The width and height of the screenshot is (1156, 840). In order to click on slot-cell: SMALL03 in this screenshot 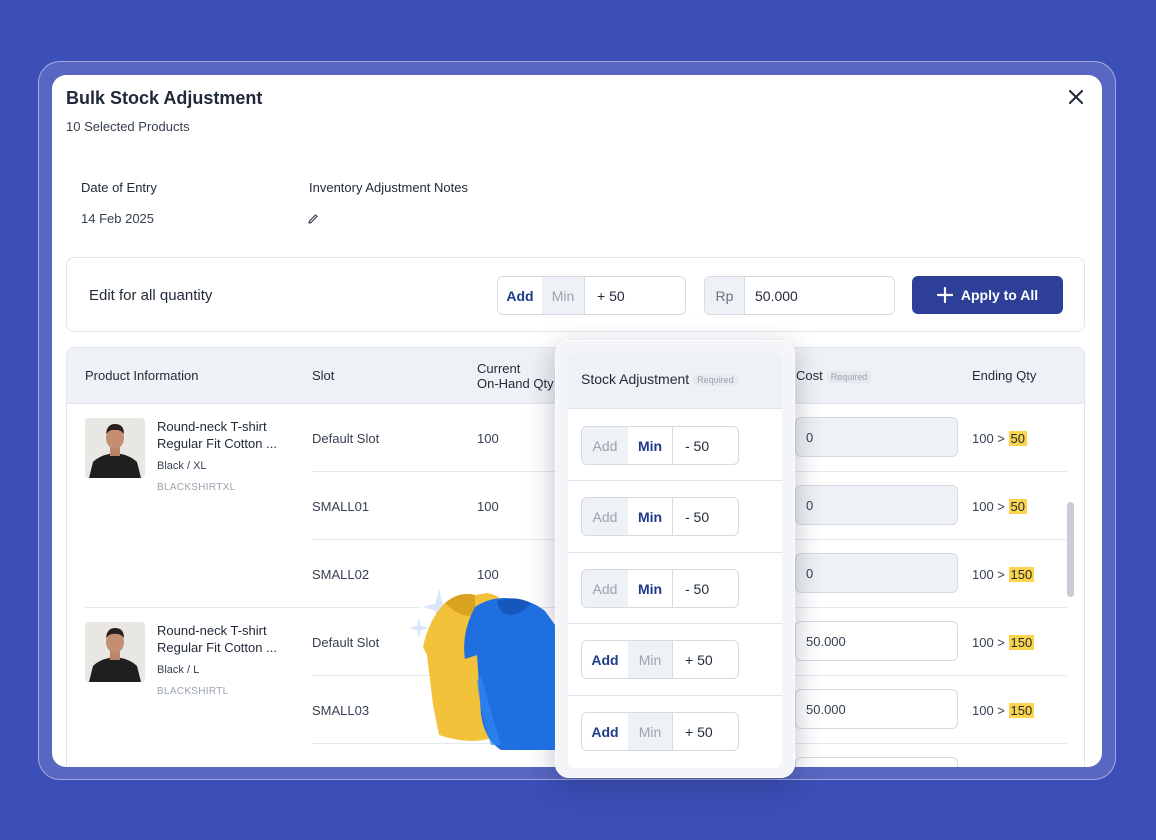, I will do `click(341, 710)`.